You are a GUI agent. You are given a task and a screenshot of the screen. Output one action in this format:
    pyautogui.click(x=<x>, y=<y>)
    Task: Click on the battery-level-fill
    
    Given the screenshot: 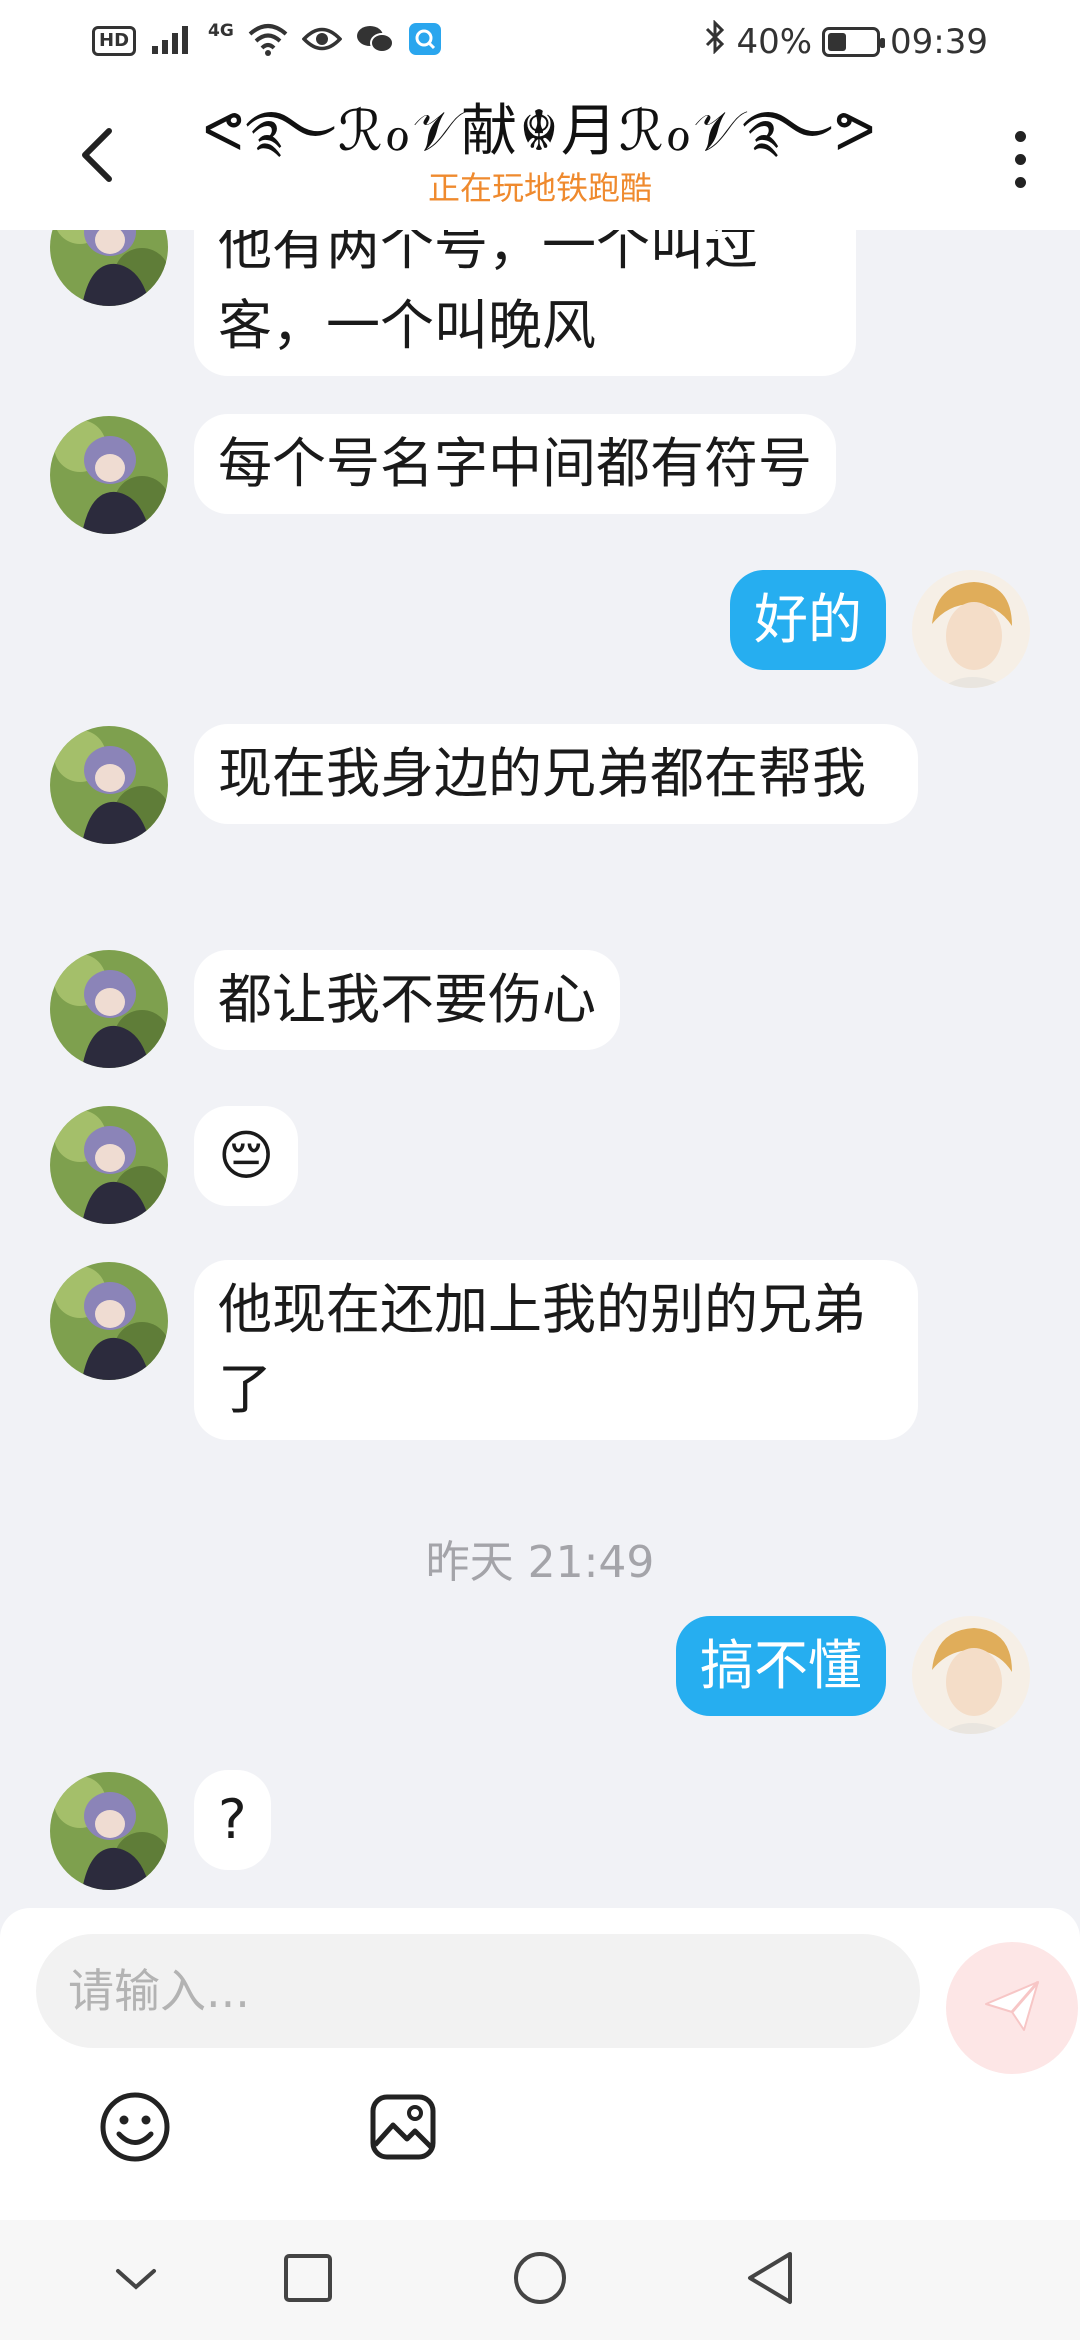 What is the action you would take?
    pyautogui.click(x=837, y=41)
    